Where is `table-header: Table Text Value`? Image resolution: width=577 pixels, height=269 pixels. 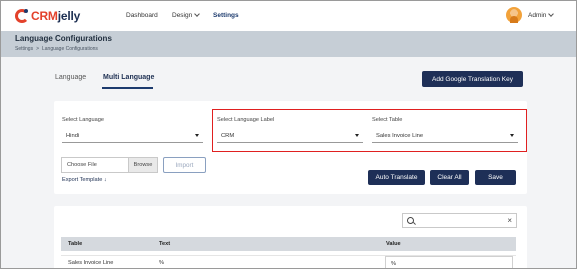
table-header: Table Text Value is located at coordinates (288, 244).